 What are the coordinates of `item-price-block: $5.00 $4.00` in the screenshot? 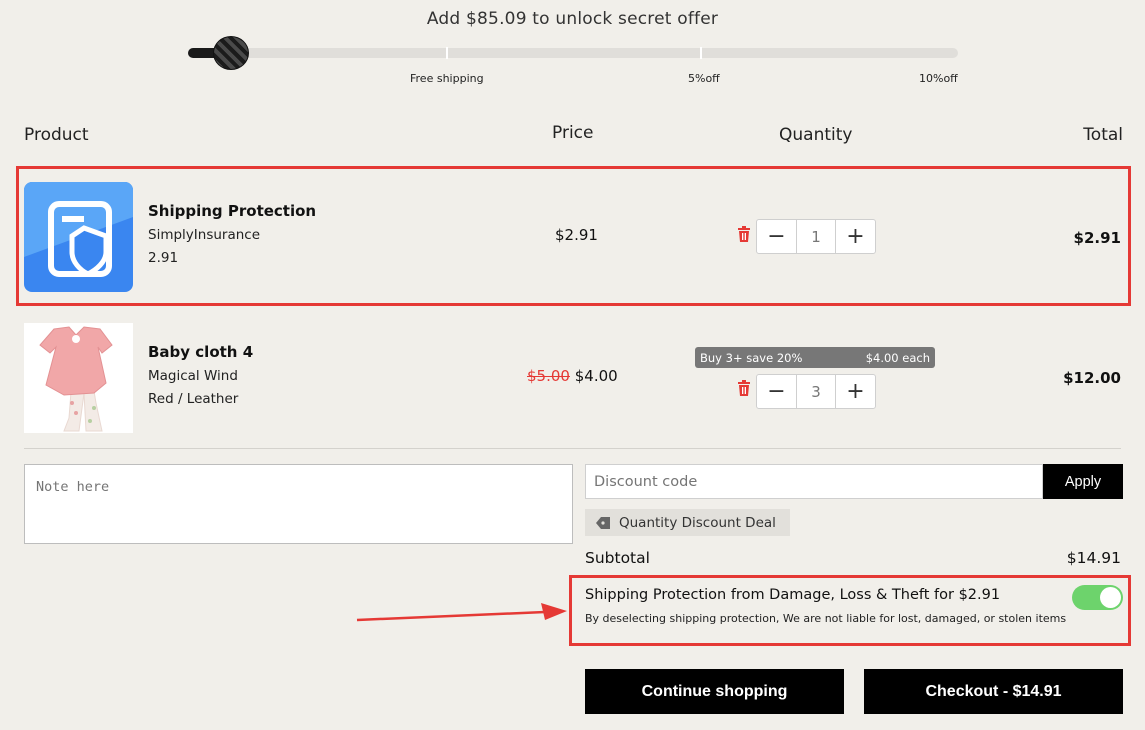 It's located at (572, 376).